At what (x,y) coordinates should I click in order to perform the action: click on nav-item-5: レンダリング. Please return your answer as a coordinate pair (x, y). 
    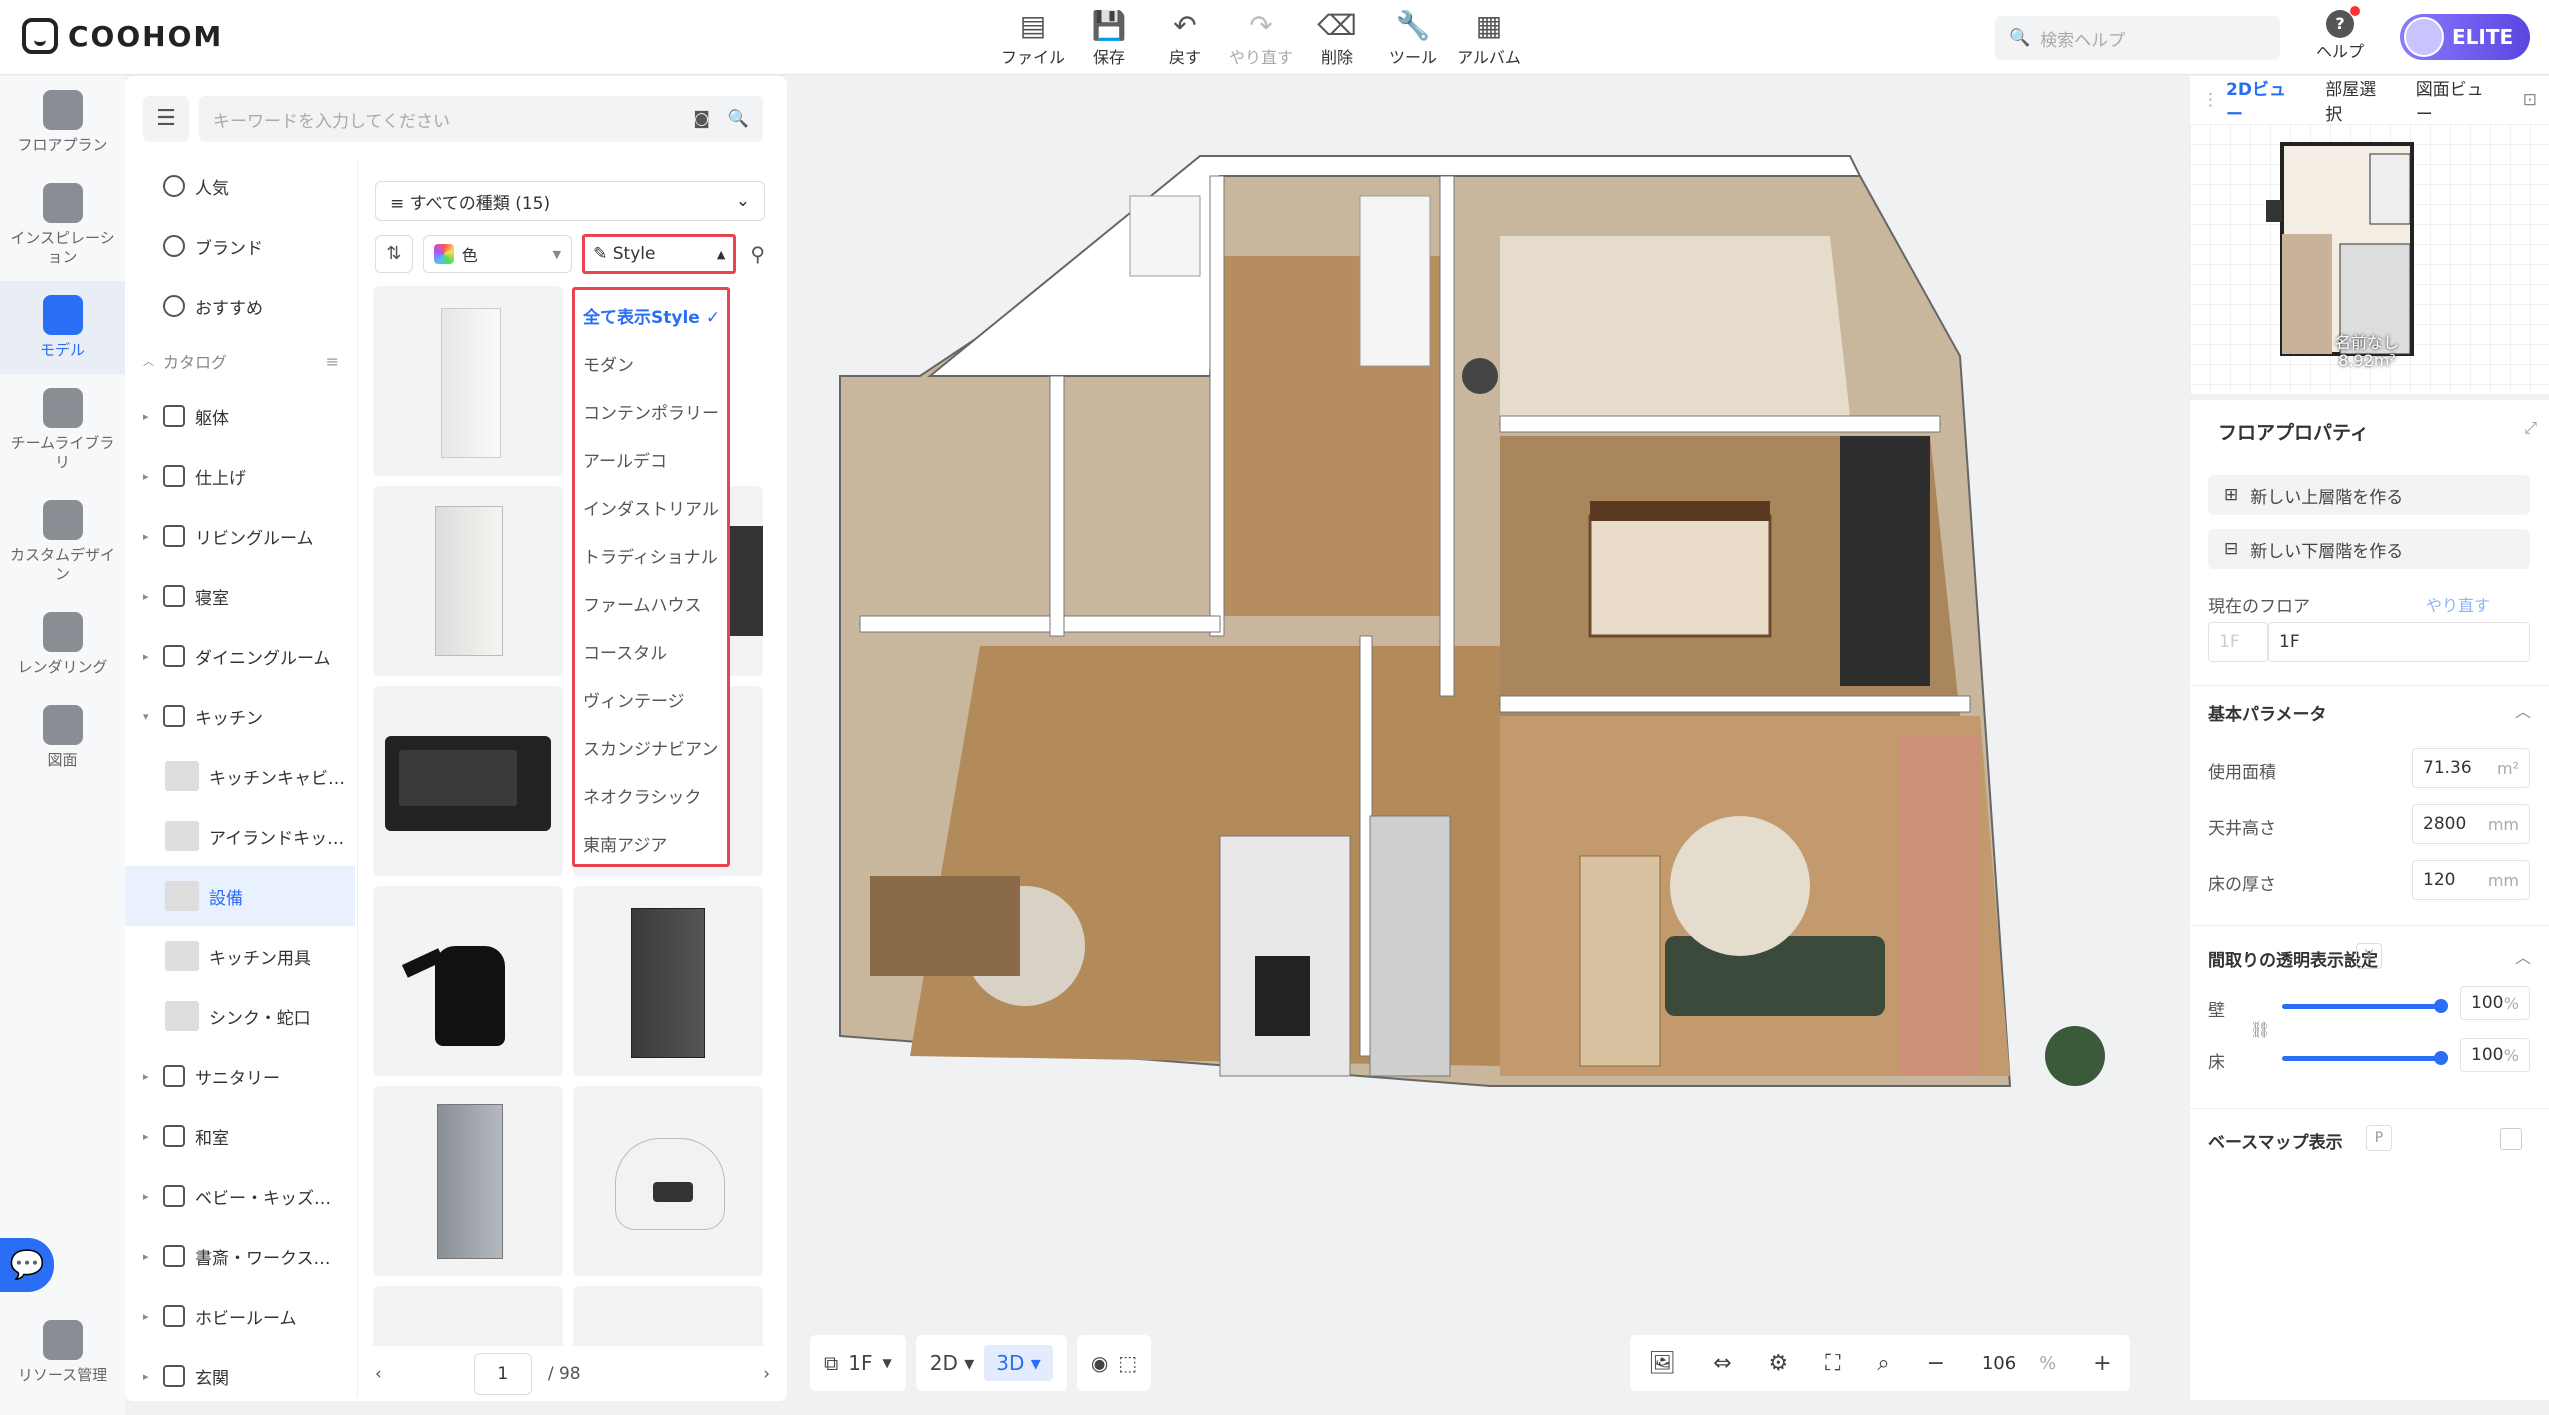
    Looking at the image, I should click on (62, 644).